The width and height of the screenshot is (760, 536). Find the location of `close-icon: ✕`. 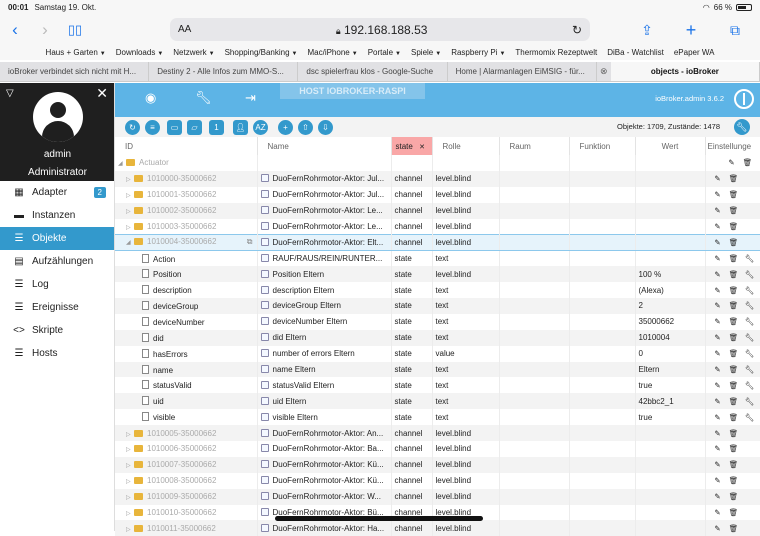

close-icon: ✕ is located at coordinates (102, 93).